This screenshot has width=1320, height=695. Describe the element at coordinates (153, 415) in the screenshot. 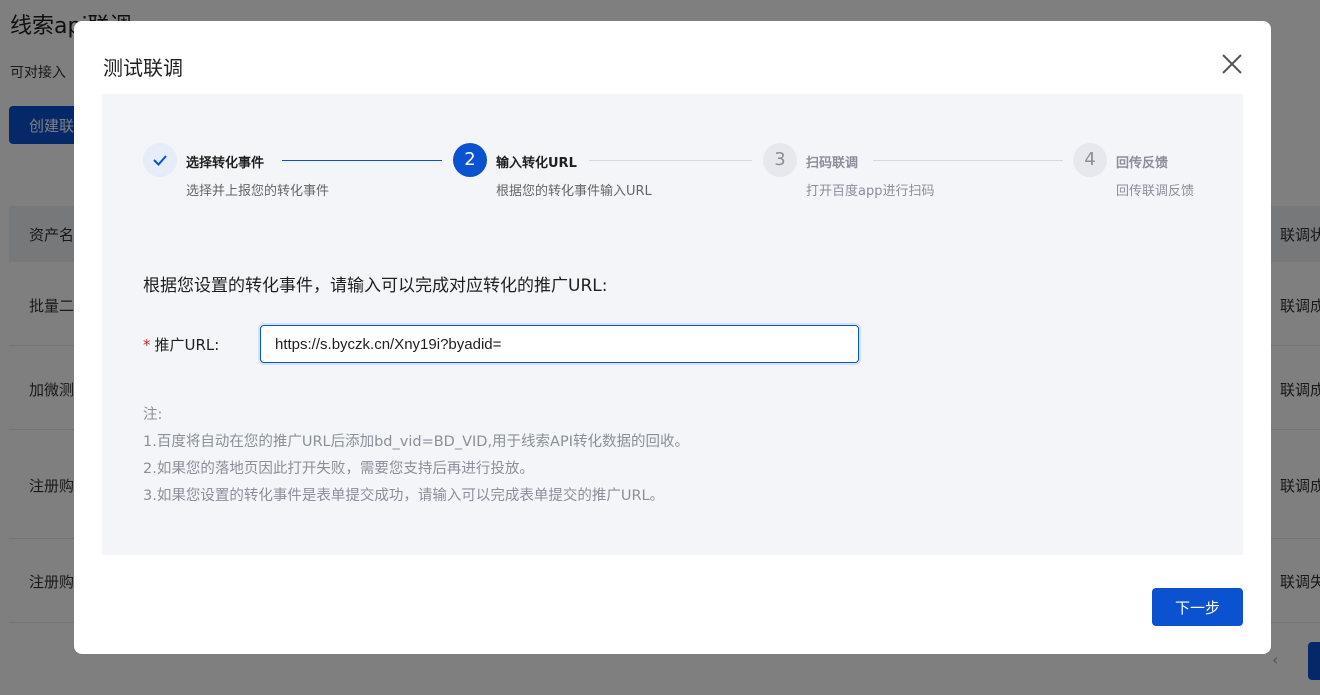

I see `note-title: 注:` at that location.